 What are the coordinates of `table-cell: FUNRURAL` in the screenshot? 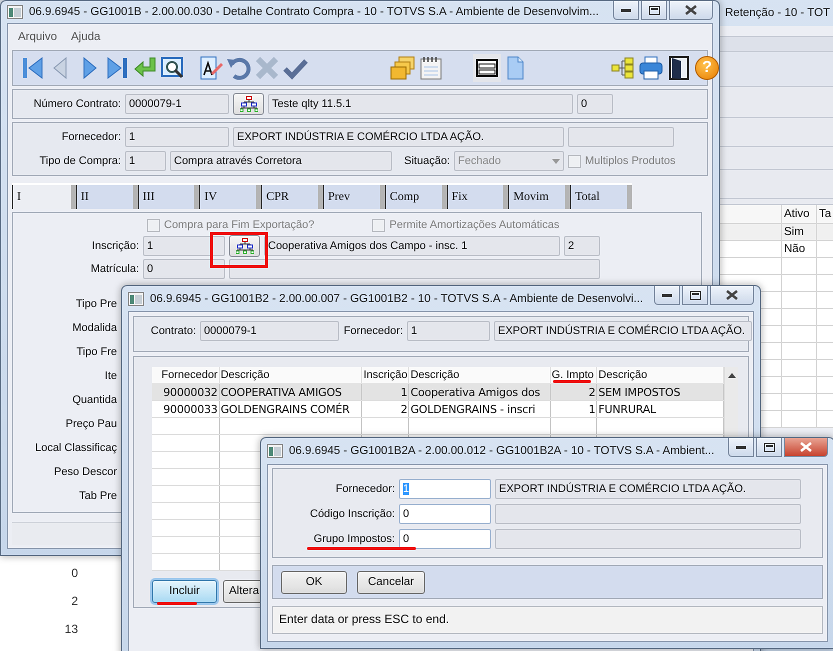 It's located at (660, 409).